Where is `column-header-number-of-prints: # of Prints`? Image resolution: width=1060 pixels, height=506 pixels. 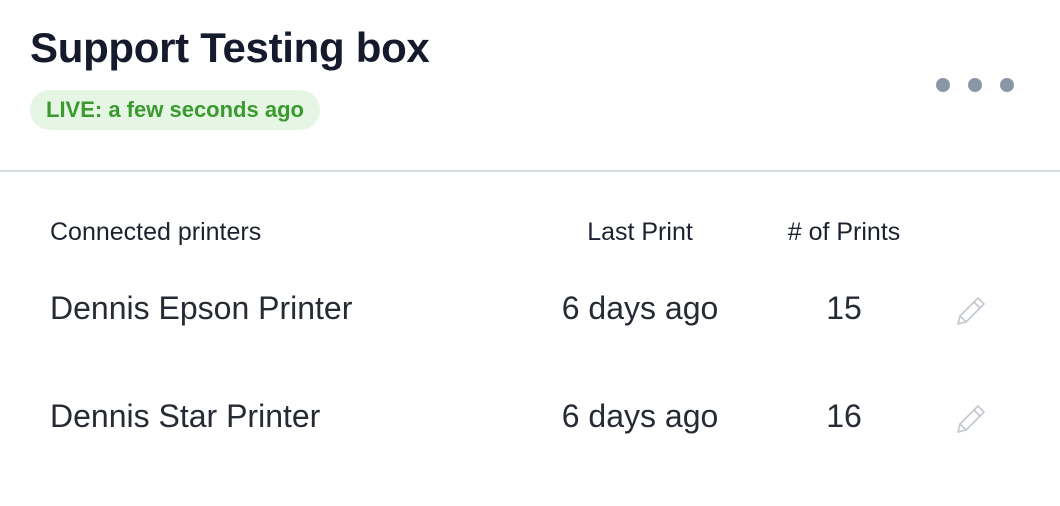
column-header-number-of-prints: # of Prints is located at coordinates (844, 232).